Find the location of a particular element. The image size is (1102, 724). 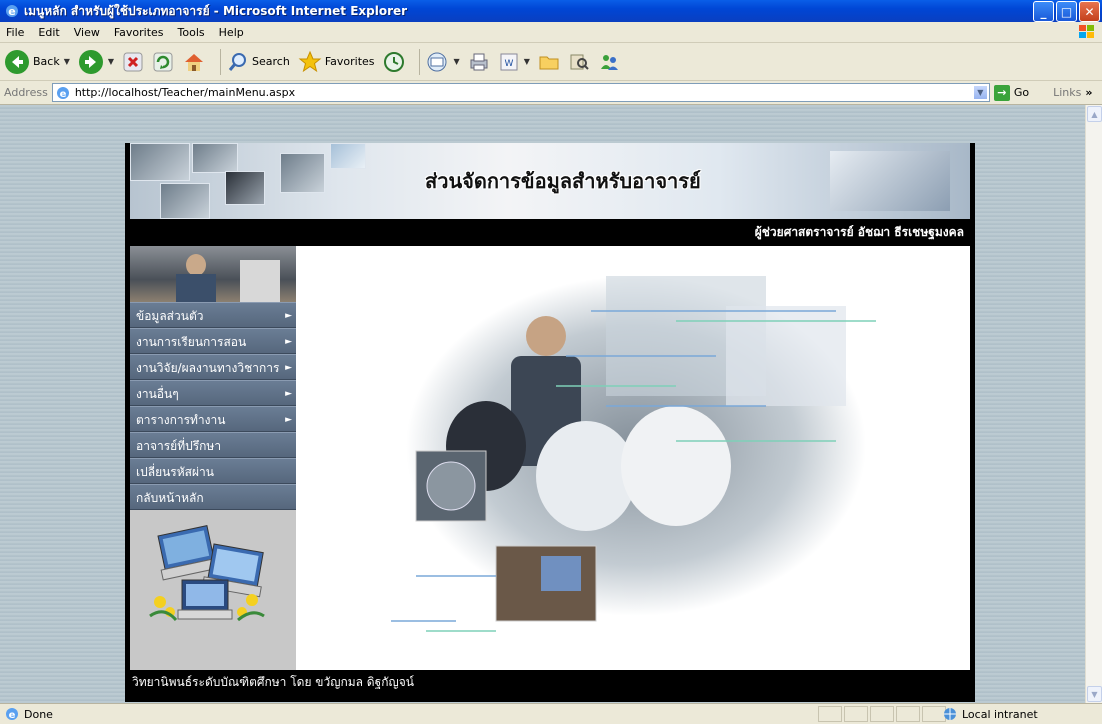

stop-button is located at coordinates (133, 62).